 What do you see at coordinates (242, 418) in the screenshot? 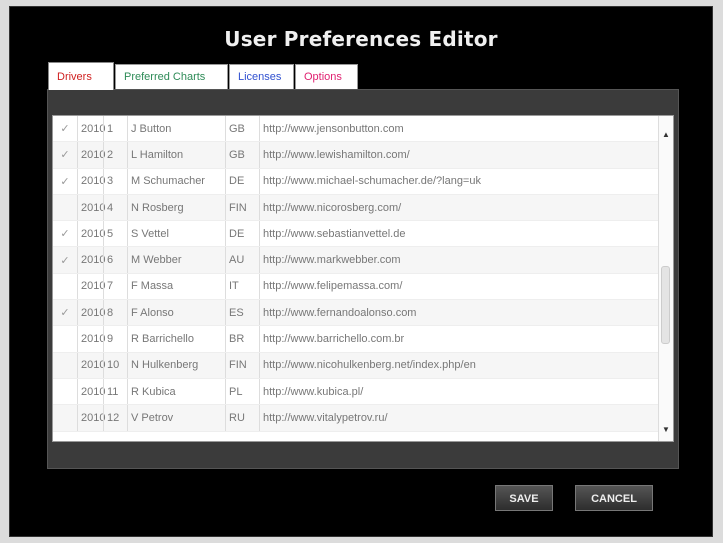
I see `nationality-cell: RU` at bounding box center [242, 418].